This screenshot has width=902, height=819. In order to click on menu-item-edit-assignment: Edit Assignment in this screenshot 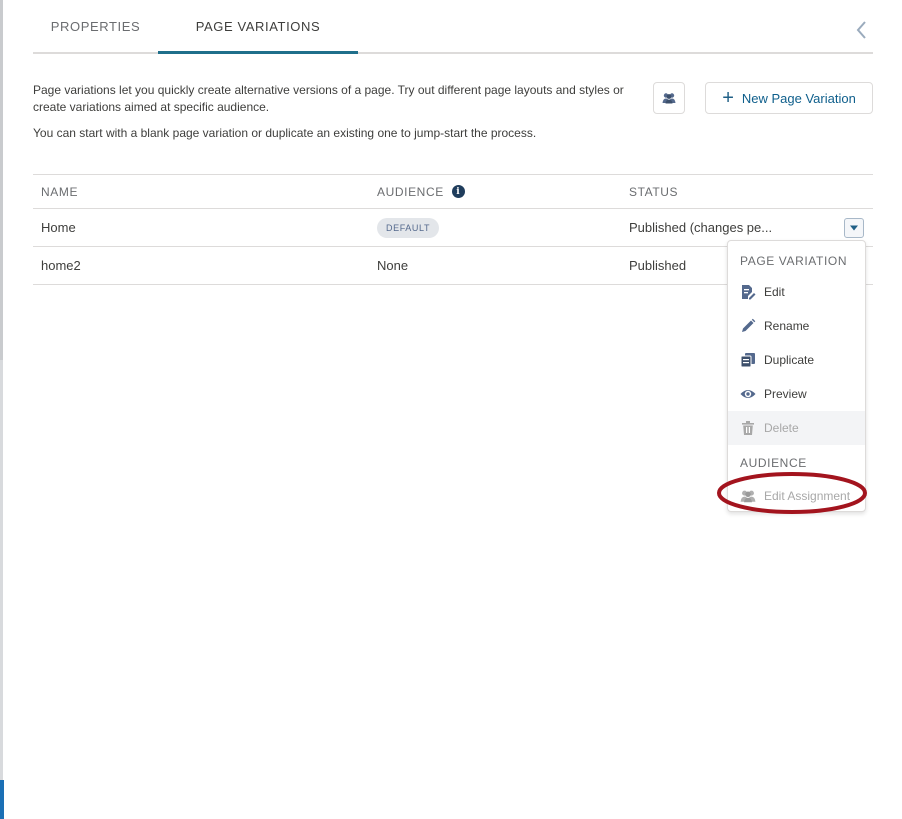, I will do `click(796, 496)`.